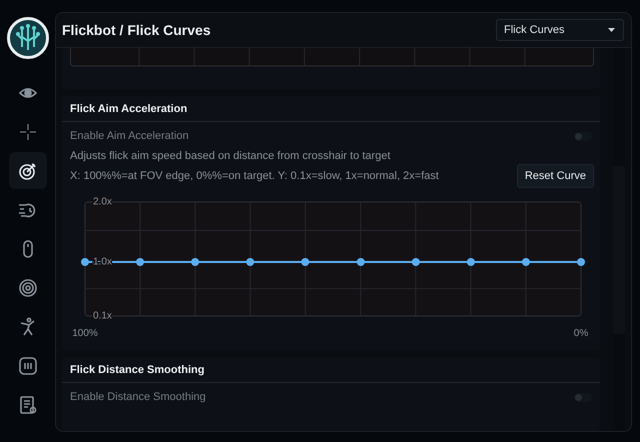 This screenshot has width=640, height=442. What do you see at coordinates (129, 136) in the screenshot?
I see `toggle-label: Enable Aim Acceleration` at bounding box center [129, 136].